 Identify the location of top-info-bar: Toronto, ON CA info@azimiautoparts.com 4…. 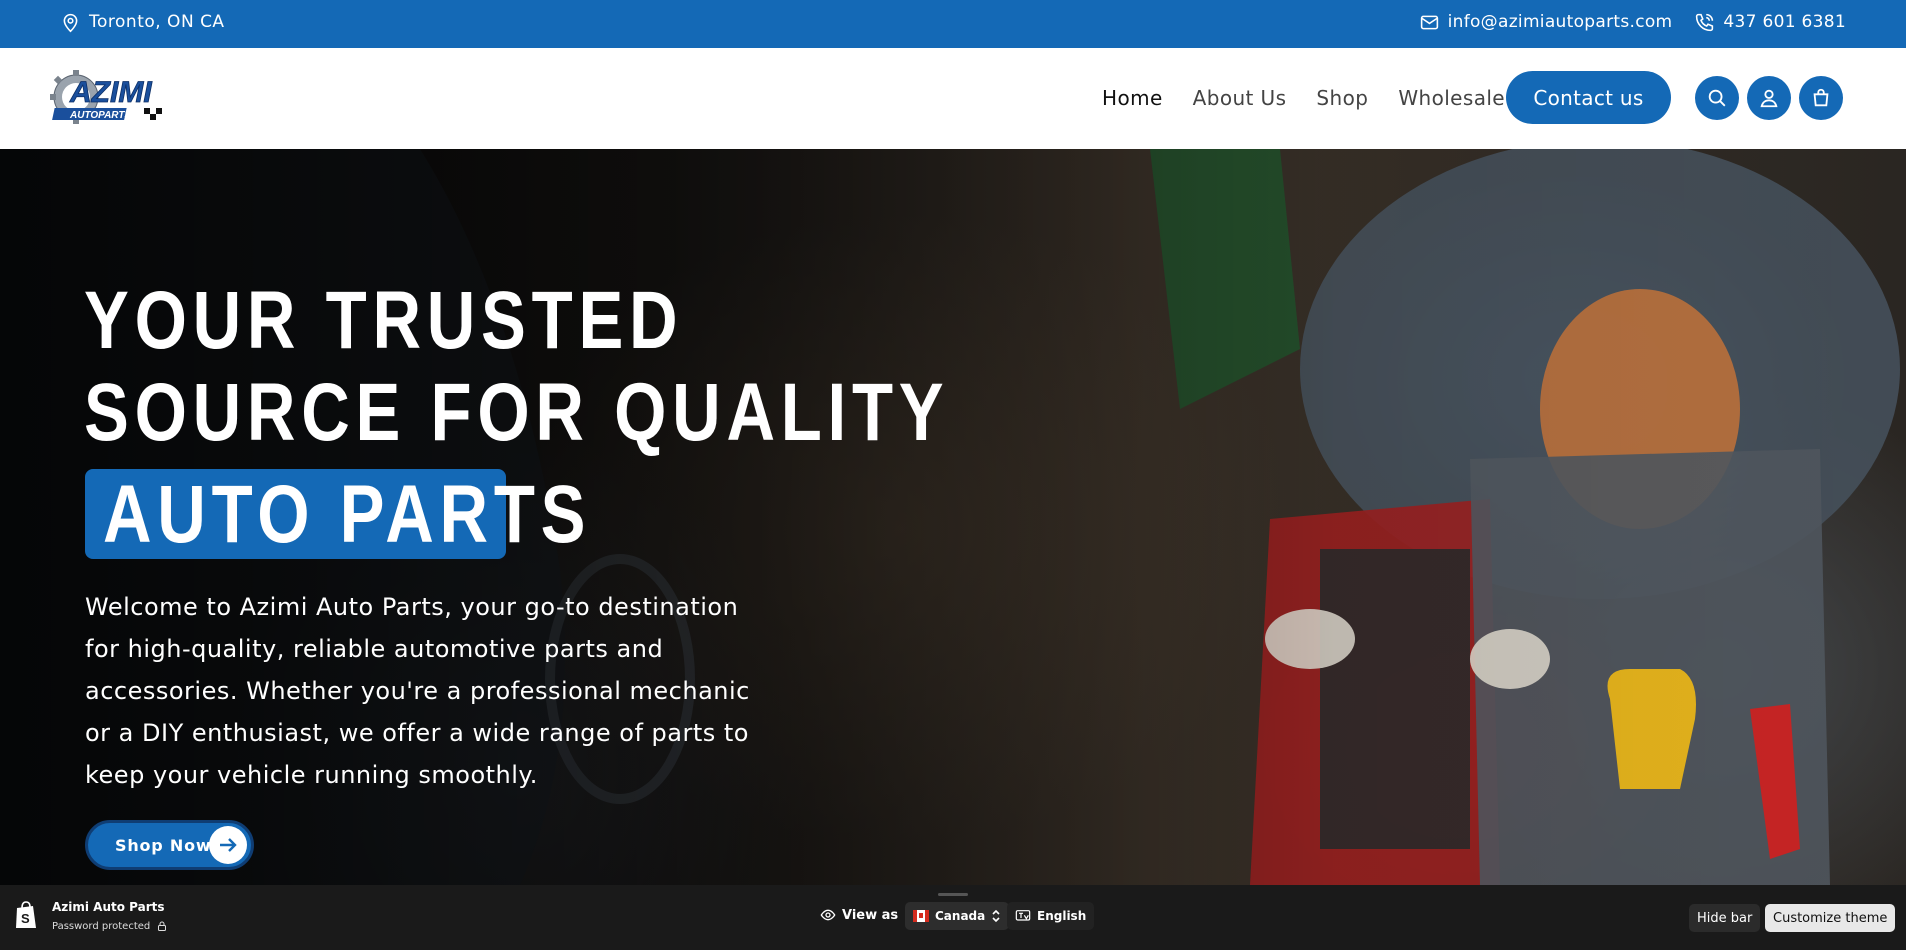
(953, 24).